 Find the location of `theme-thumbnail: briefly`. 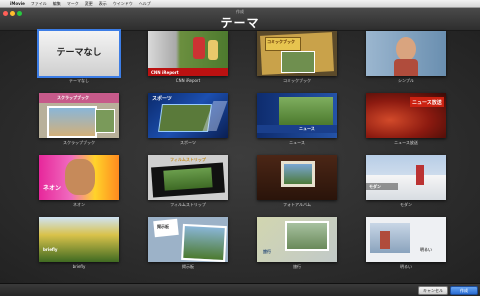

theme-thumbnail: briefly is located at coordinates (79, 239).